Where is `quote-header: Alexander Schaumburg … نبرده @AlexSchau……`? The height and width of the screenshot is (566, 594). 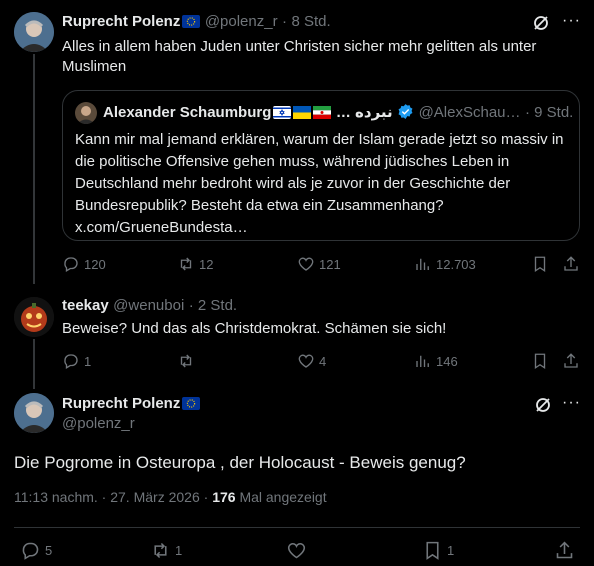 quote-header: Alexander Schaumburg … نبرده @AlexSchau…… is located at coordinates (338, 112).